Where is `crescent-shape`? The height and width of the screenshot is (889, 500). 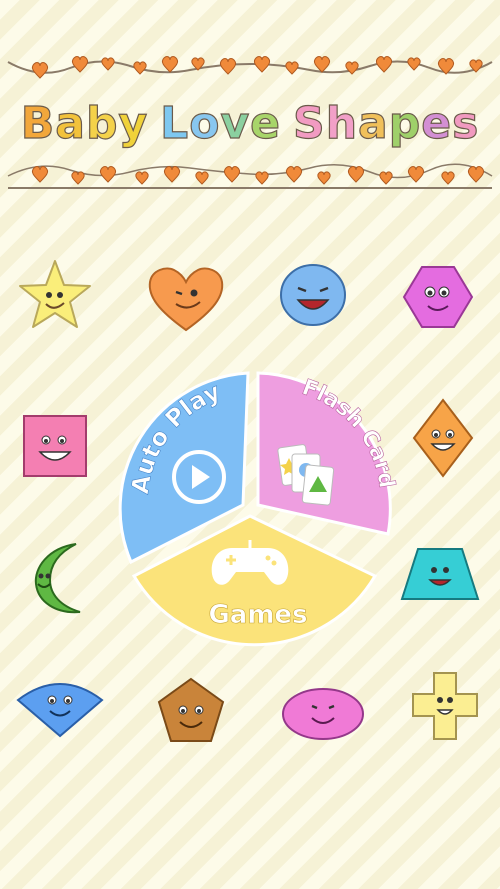 crescent-shape is located at coordinates (55, 579).